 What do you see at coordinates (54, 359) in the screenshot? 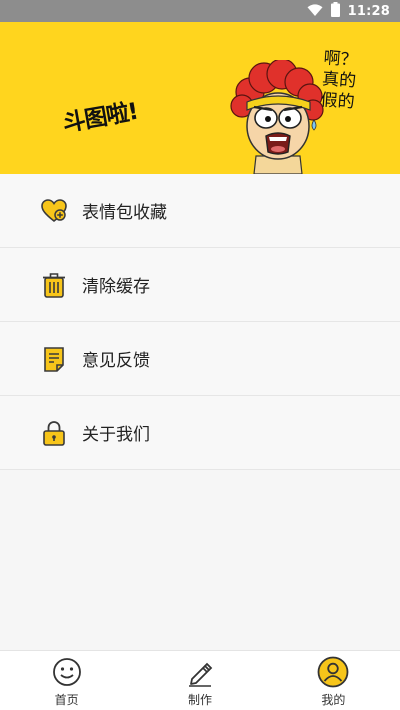
I see `note-icon` at bounding box center [54, 359].